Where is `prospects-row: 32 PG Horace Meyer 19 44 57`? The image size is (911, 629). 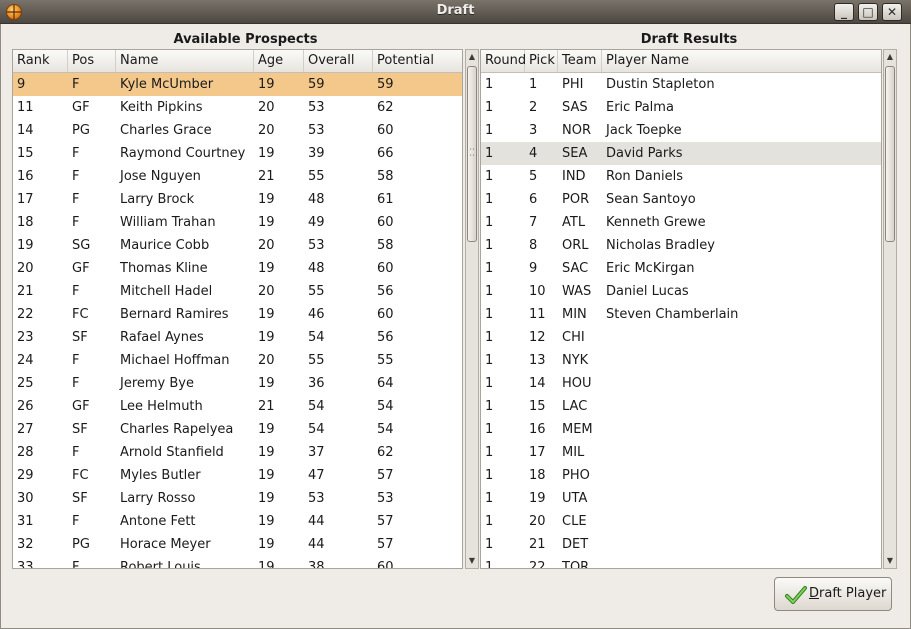
prospects-row: 32 PG Horace Meyer 19 44 57 is located at coordinates (237, 544).